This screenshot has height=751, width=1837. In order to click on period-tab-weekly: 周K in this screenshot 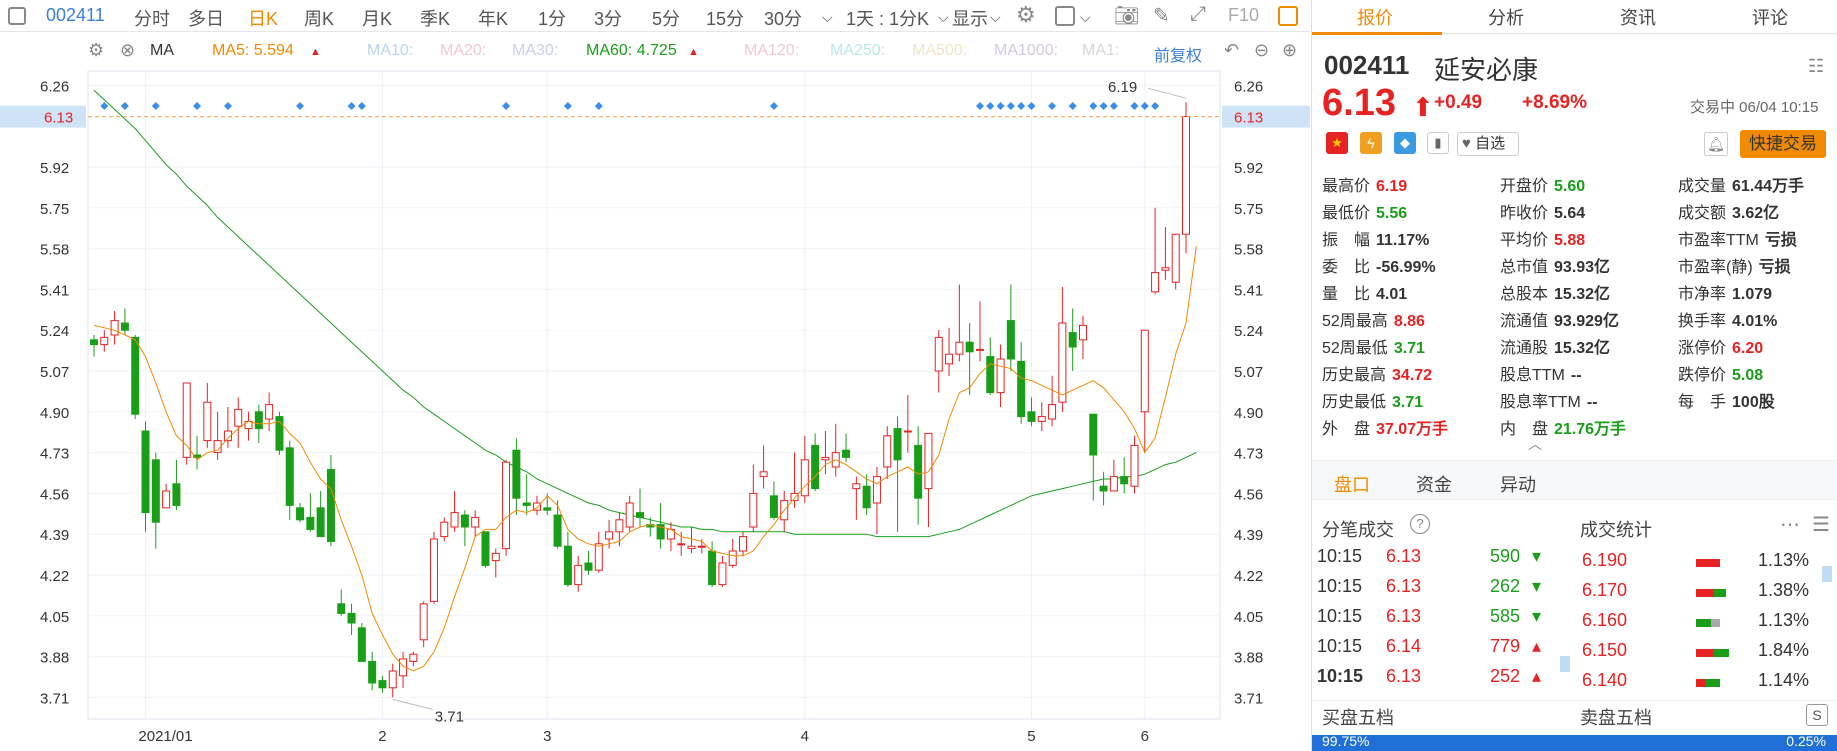, I will do `click(319, 18)`.